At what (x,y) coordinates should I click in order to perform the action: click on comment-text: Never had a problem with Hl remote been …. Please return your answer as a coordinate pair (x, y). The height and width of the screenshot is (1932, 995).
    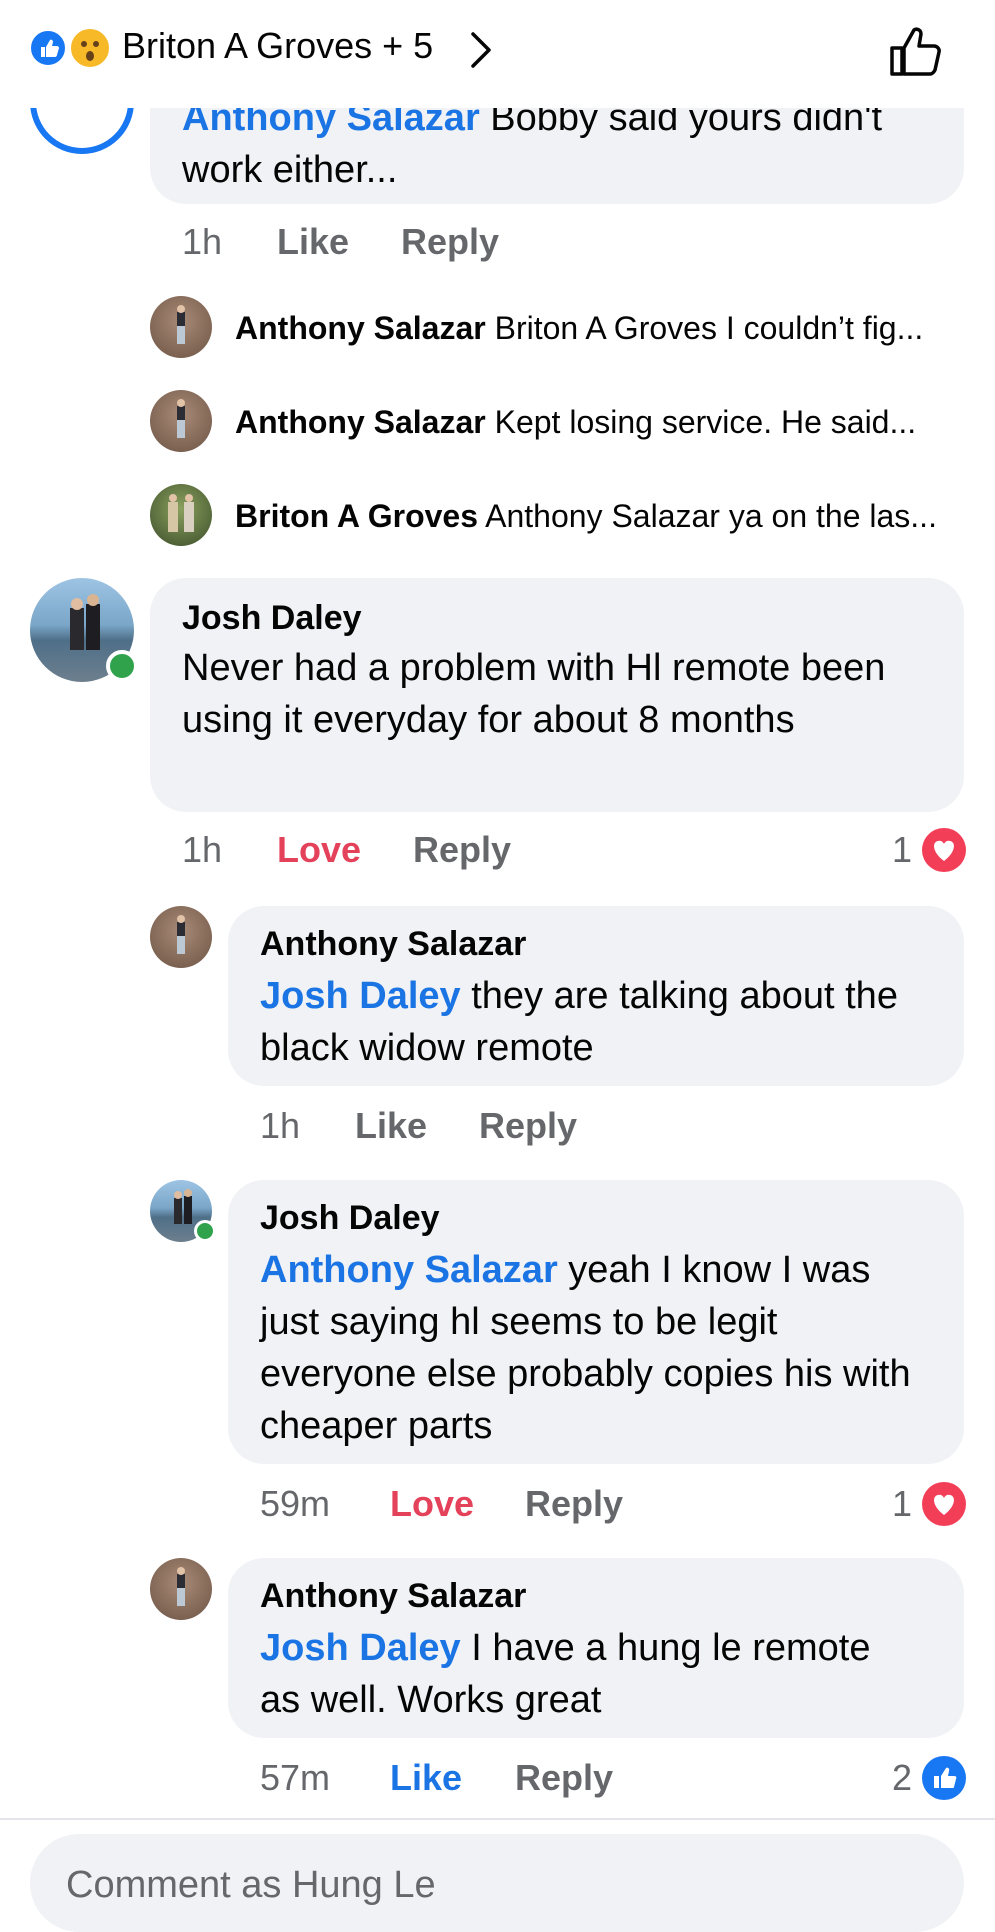
    Looking at the image, I should click on (534, 694).